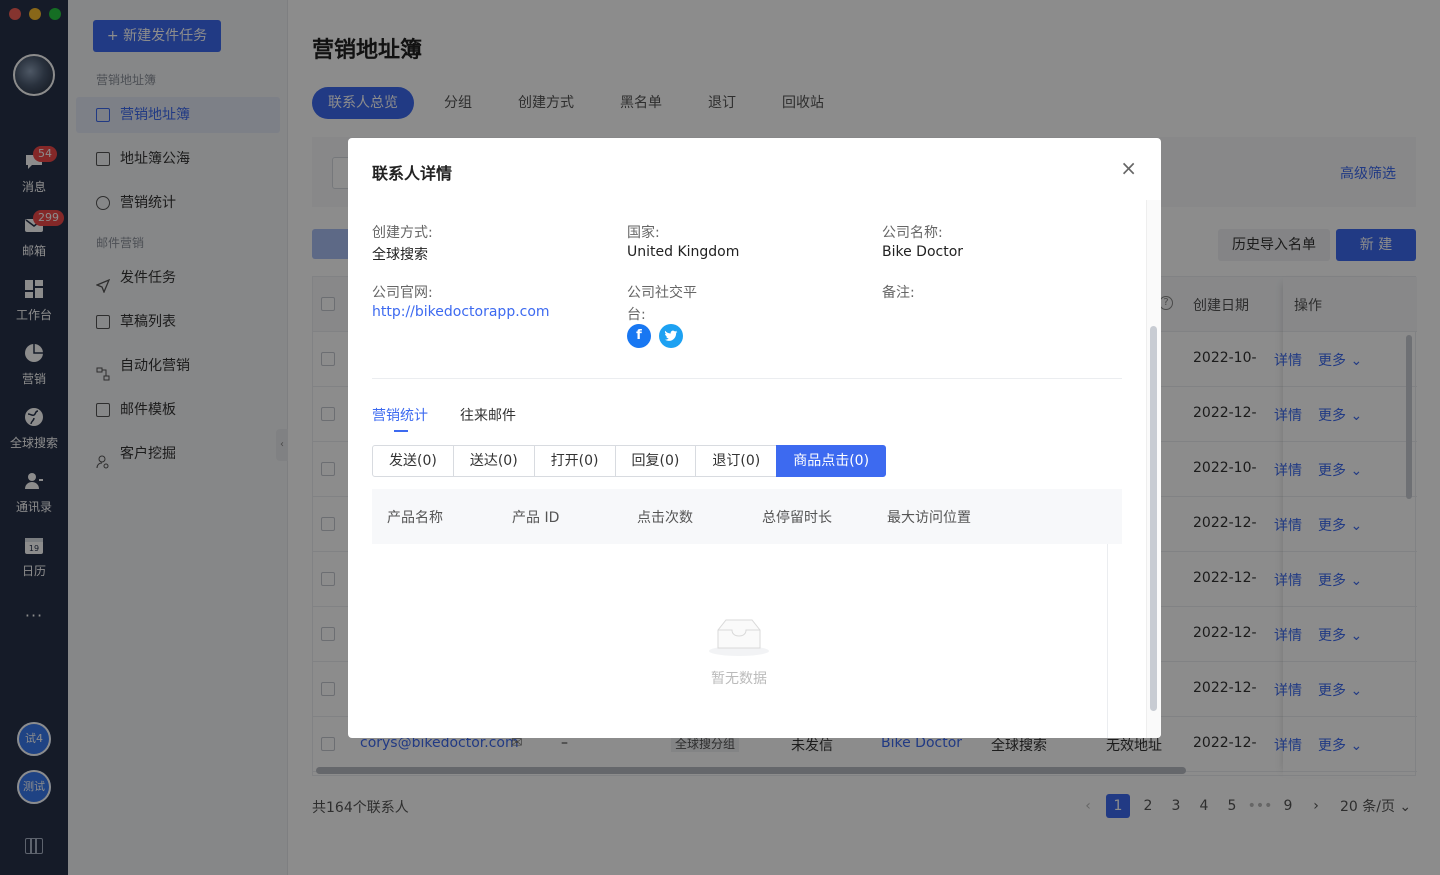 The height and width of the screenshot is (875, 1440). What do you see at coordinates (797, 518) in the screenshot?
I see `column-total-dwell-time: 总停留时长` at bounding box center [797, 518].